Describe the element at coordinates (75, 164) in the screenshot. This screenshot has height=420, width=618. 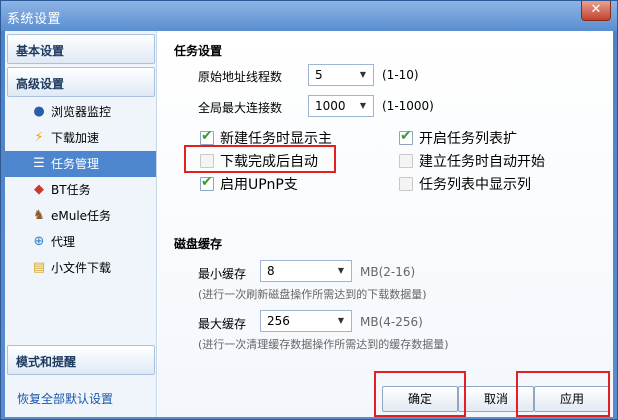
I see `sidebar-item-label: 任务管理` at that location.